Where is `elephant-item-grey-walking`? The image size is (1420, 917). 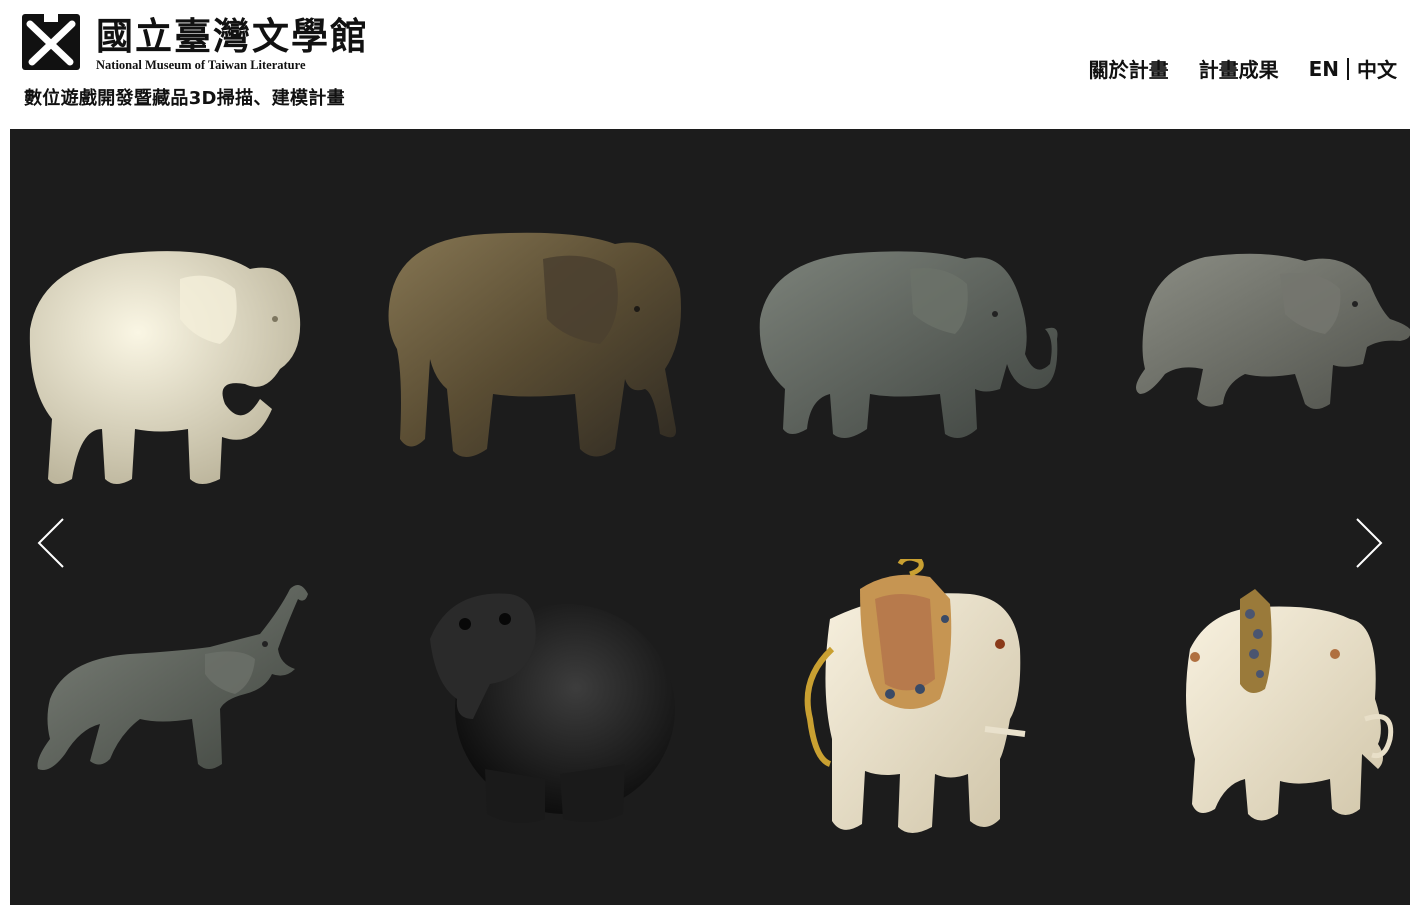 elephant-item-grey-walking is located at coordinates (1257, 369).